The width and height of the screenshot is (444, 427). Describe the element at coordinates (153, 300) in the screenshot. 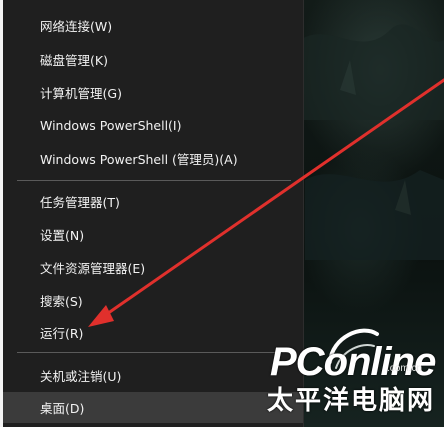

I see `menu-item-search: 搜索(S)` at that location.